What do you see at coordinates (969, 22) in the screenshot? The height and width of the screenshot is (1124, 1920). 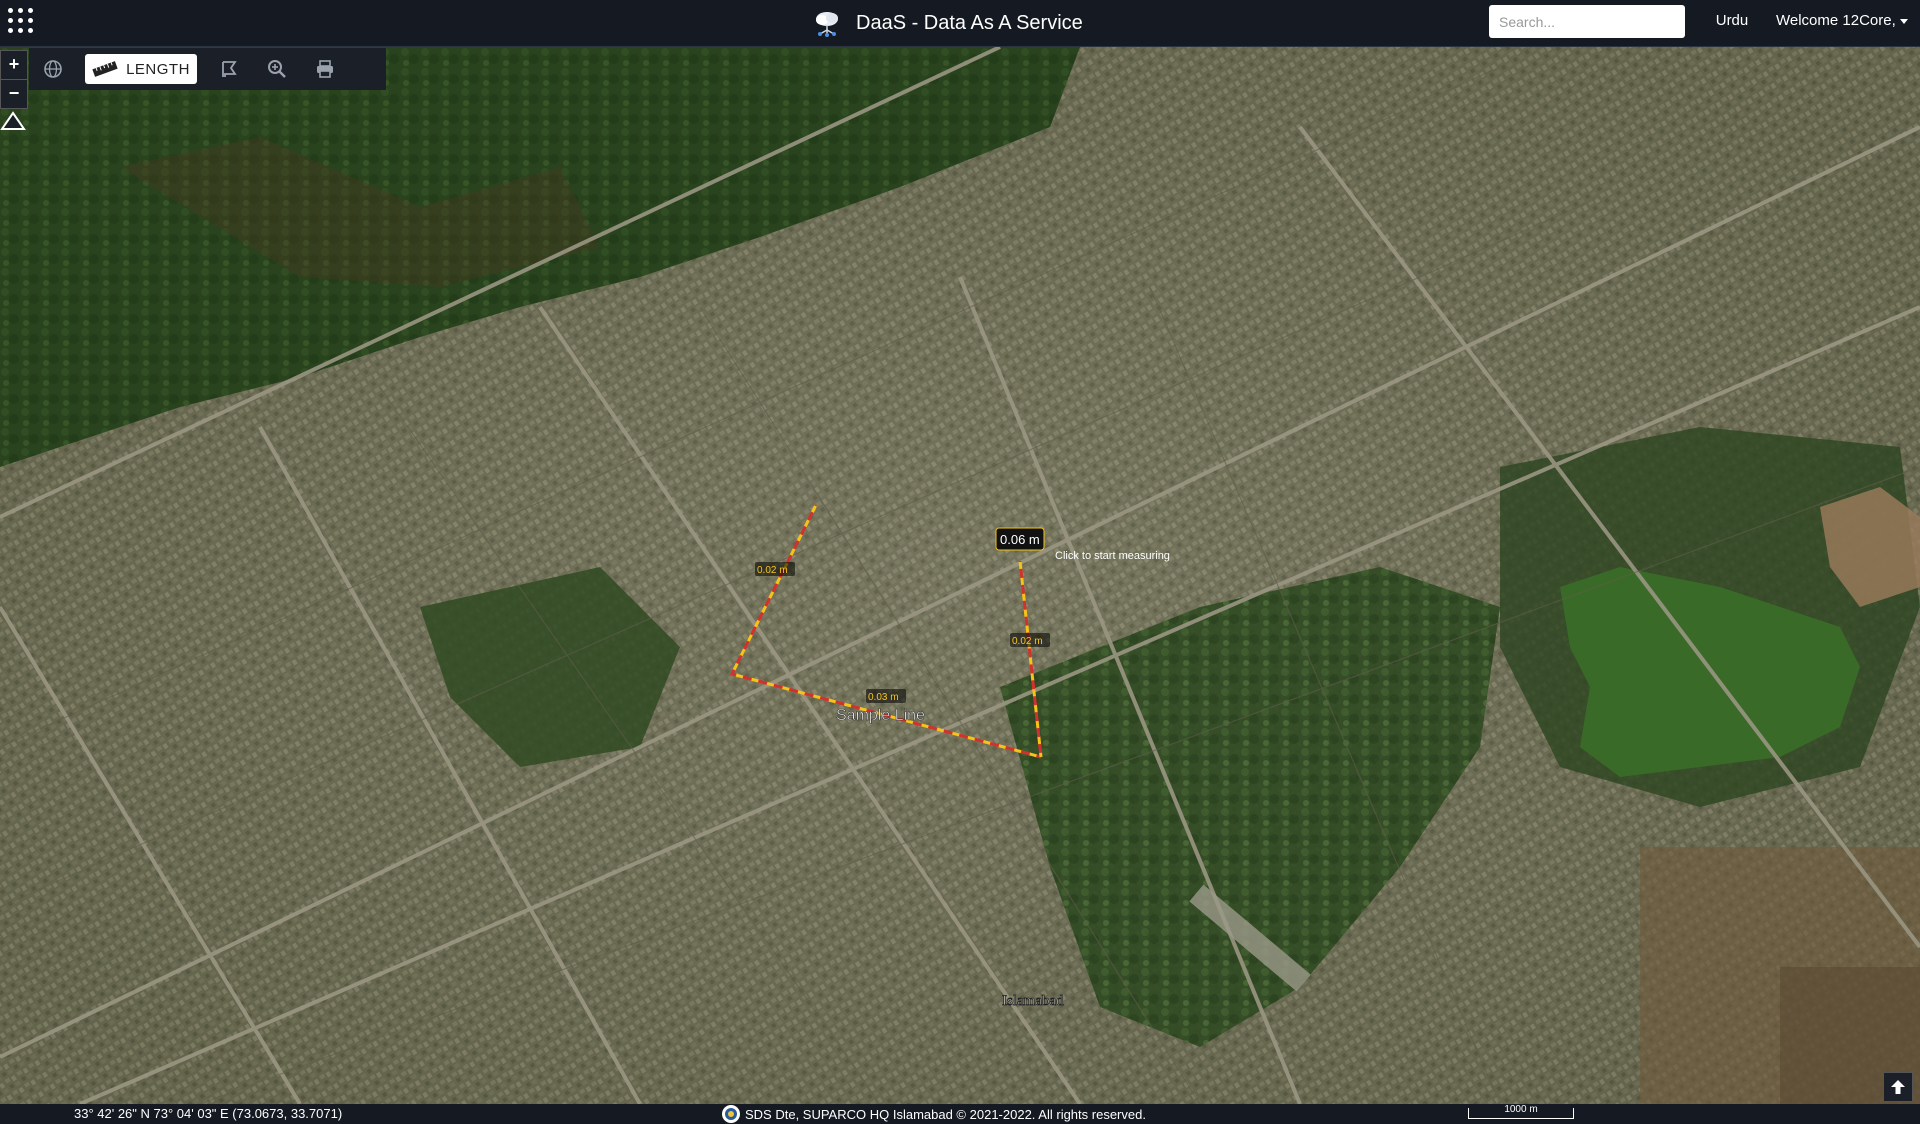 I see `app-title: DaaS - Data As A Service` at bounding box center [969, 22].